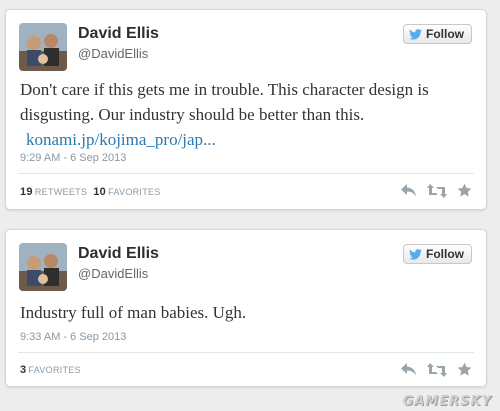 The image size is (500, 411). What do you see at coordinates (90, 192) in the screenshot?
I see `tweet-stats: 19 RETWEETS 10 FAVORITES` at bounding box center [90, 192].